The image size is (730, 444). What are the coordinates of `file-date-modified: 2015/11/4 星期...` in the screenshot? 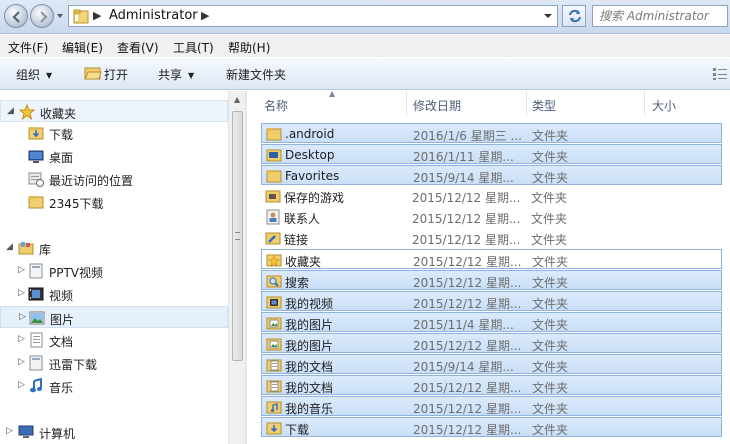 It's located at (463, 325).